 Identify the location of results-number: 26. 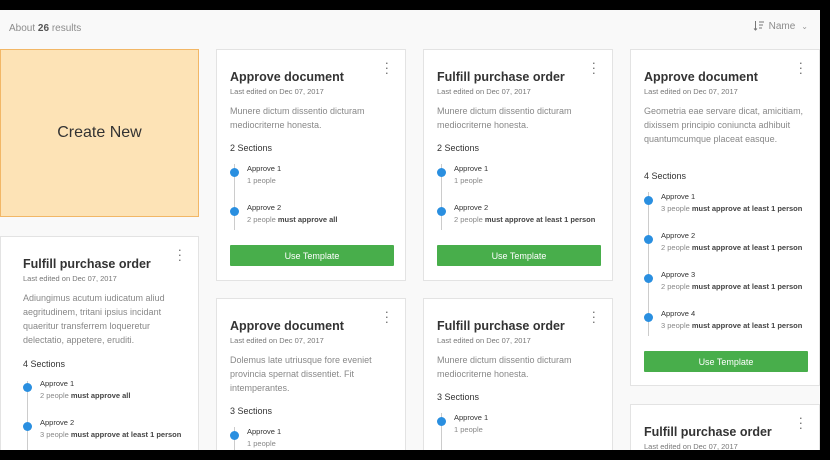
(43, 28).